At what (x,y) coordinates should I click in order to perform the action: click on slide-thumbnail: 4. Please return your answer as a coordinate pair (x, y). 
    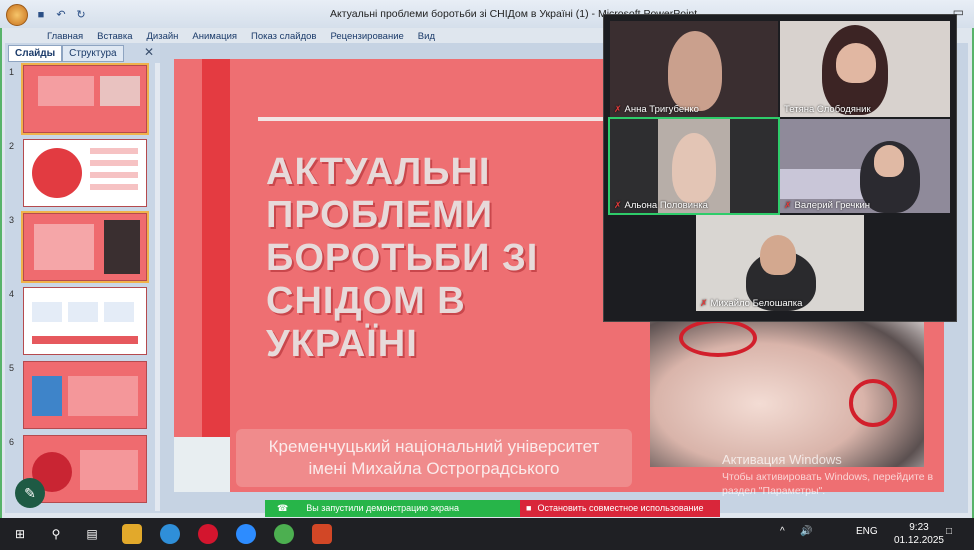
    Looking at the image, I should click on (79, 322).